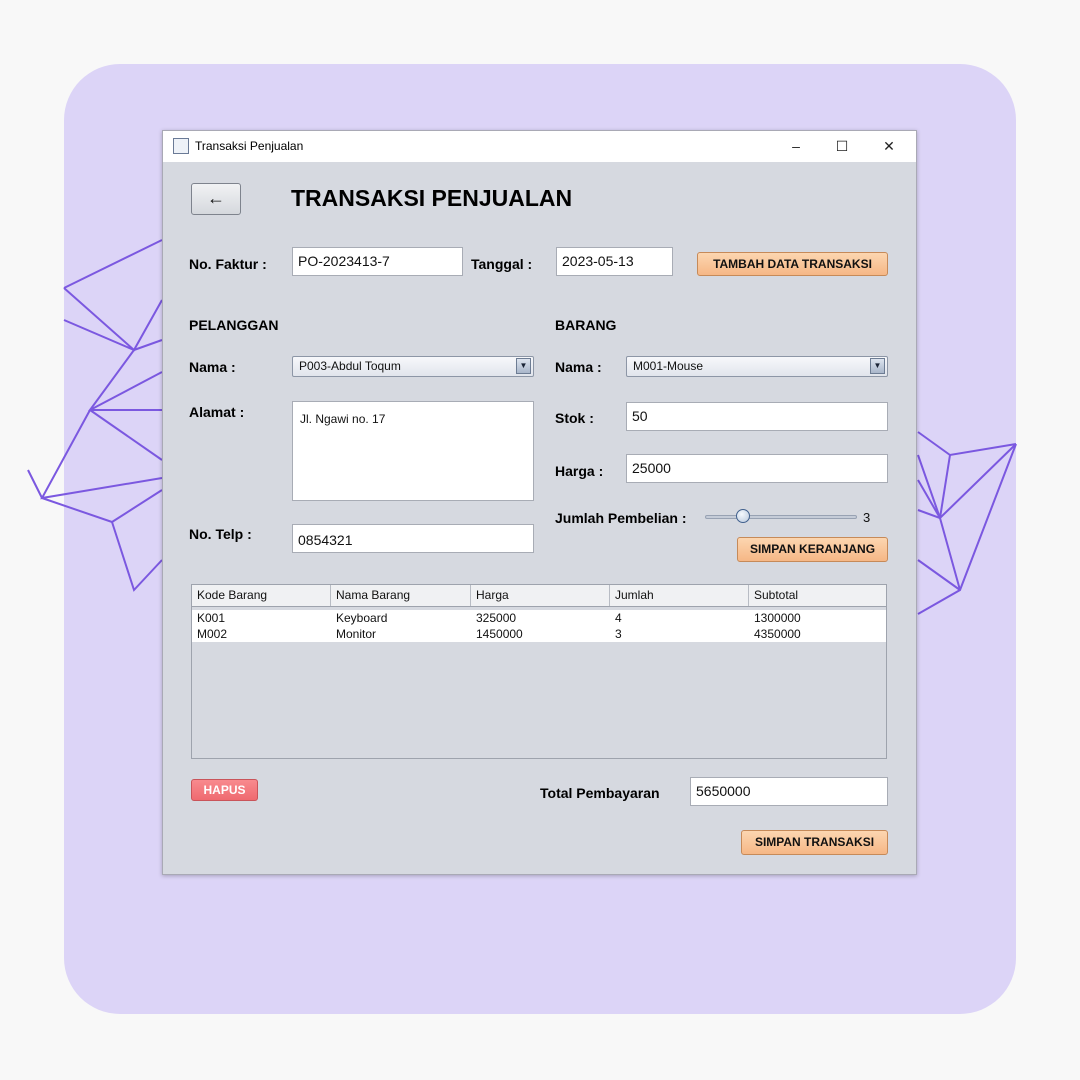 This screenshot has height=1080, width=1080. What do you see at coordinates (181, 146) in the screenshot?
I see `java-app-icon` at bounding box center [181, 146].